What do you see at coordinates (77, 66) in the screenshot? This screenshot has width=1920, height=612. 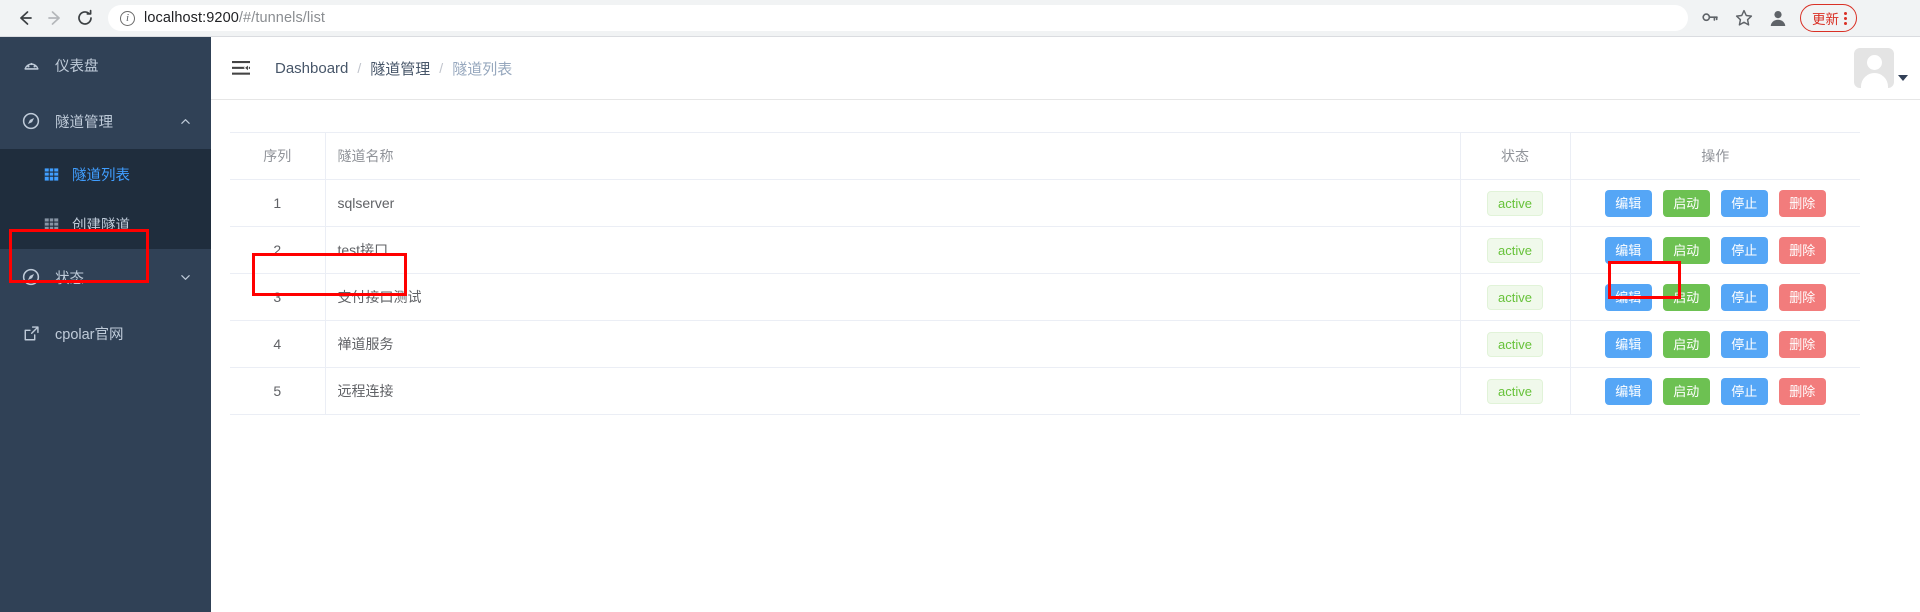 I see `sidebar-item-label: 仪表盘` at bounding box center [77, 66].